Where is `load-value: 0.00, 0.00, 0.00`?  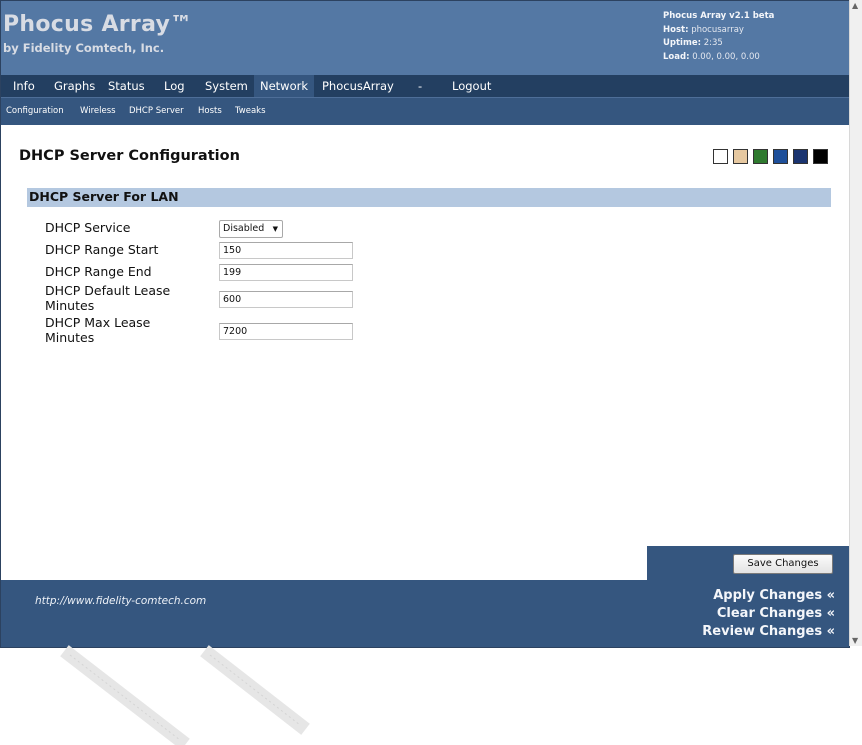
load-value: 0.00, 0.00, 0.00 is located at coordinates (726, 56).